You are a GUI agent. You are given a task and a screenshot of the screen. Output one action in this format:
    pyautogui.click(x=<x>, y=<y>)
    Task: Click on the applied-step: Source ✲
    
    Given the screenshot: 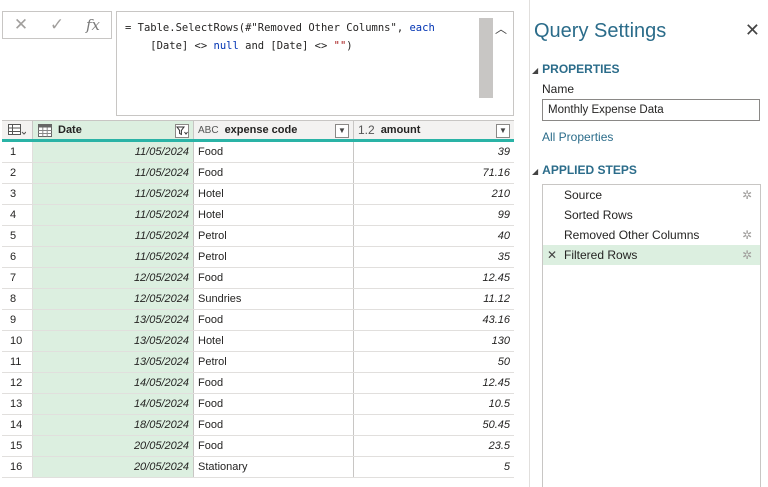 What is the action you would take?
    pyautogui.click(x=651, y=195)
    